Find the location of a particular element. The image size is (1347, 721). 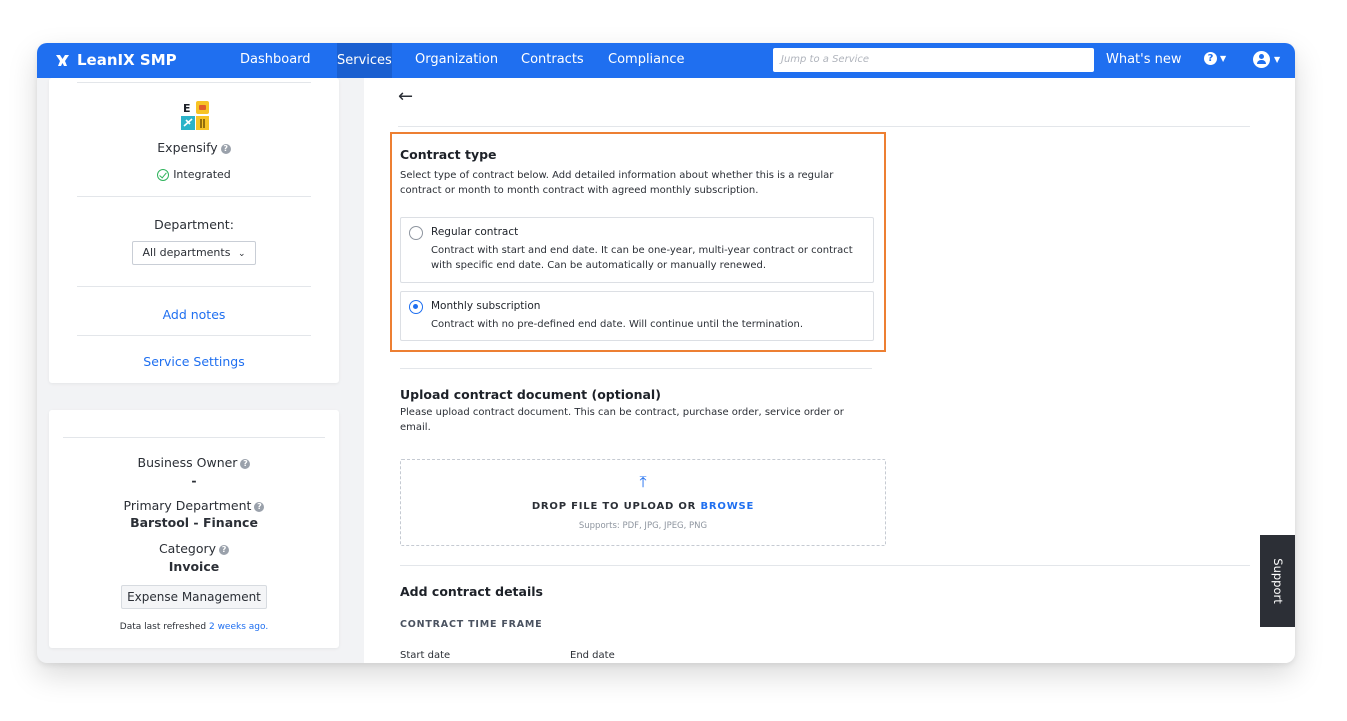

upload-icon: ⤒ is located at coordinates (643, 481).